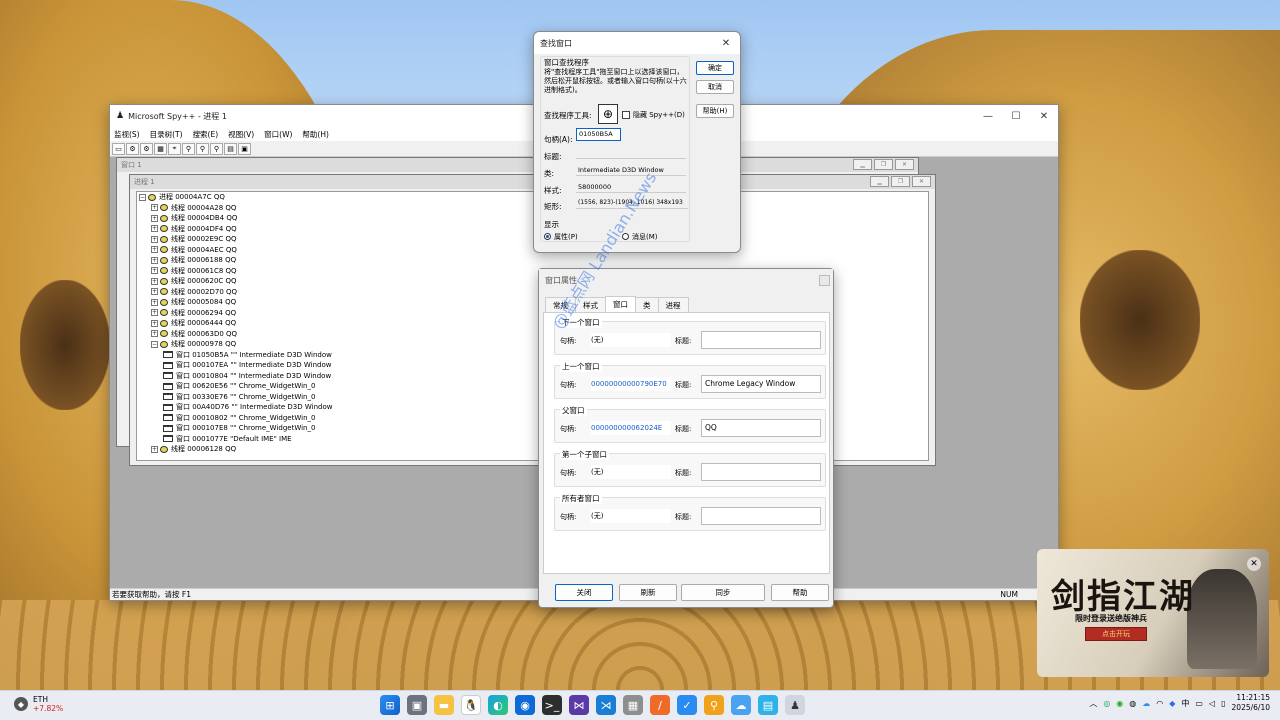  What do you see at coordinates (726, 43) in the screenshot?
I see `find-close-button: ✕` at bounding box center [726, 43].